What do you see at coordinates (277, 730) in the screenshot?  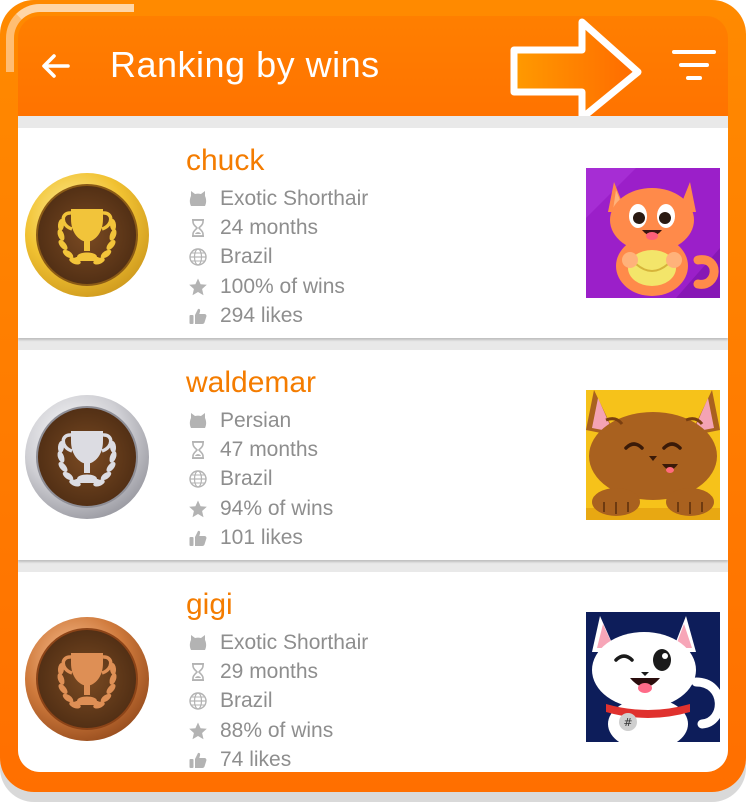 I see `wins-label: 88% of wins` at bounding box center [277, 730].